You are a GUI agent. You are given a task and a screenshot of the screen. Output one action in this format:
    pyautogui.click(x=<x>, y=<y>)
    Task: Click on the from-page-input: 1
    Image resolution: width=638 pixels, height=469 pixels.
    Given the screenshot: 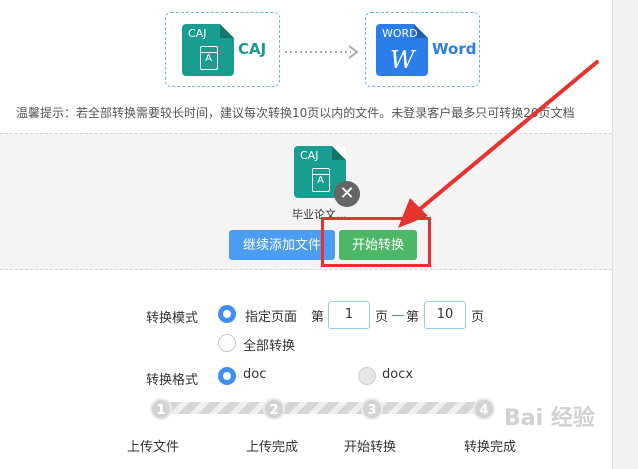 What is the action you would take?
    pyautogui.click(x=349, y=315)
    